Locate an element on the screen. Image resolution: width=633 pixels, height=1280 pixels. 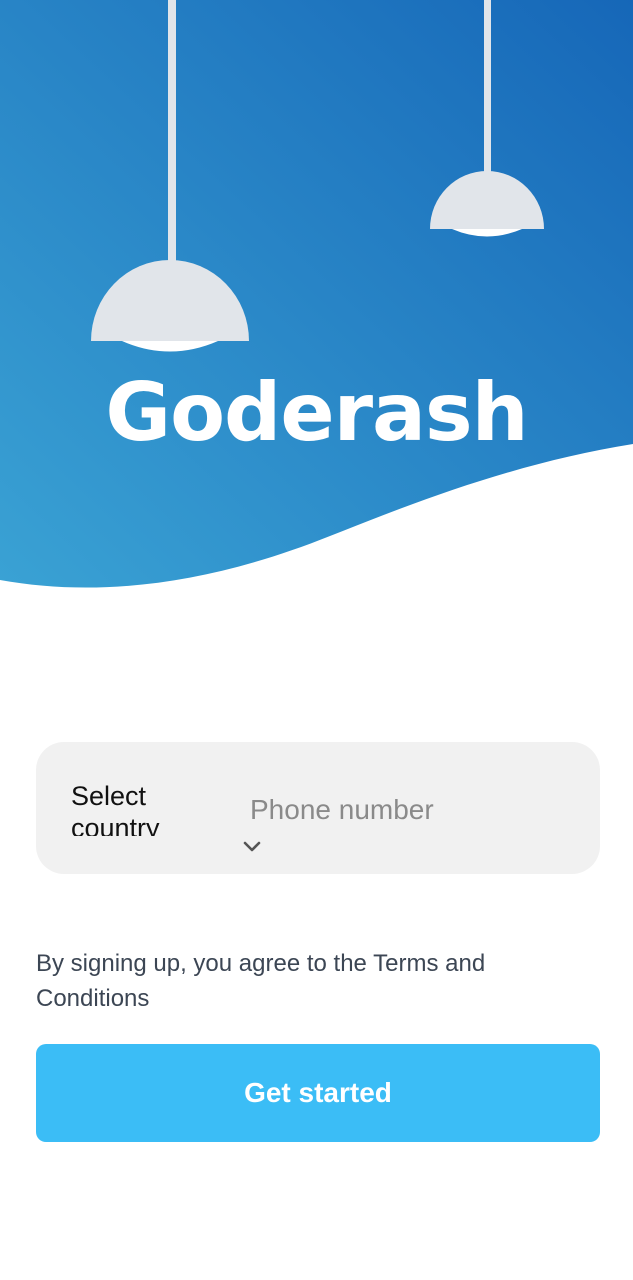
phone-input-group: Select country is located at coordinates (318, 808).